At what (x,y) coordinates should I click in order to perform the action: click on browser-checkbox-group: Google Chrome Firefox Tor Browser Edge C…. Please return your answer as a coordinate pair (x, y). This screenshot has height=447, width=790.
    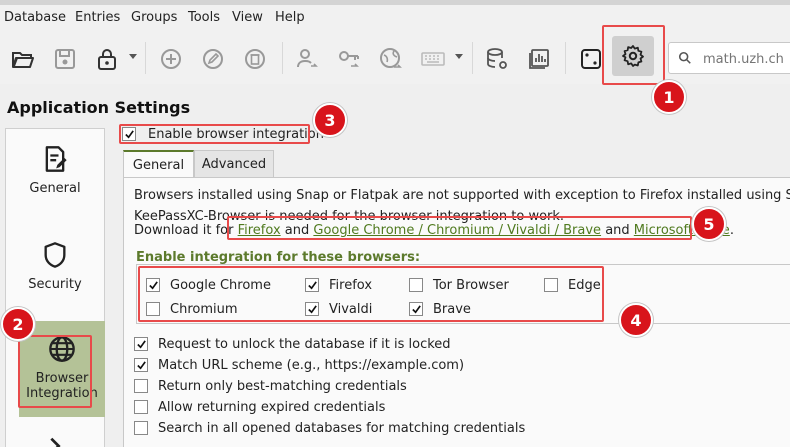
    Looking at the image, I should click on (463, 294).